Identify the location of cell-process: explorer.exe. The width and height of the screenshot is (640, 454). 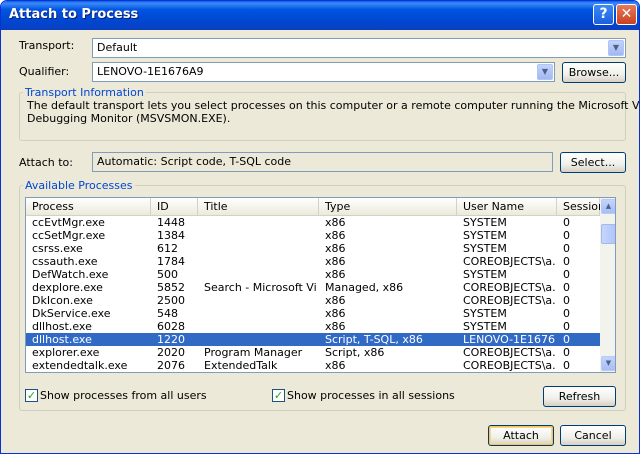
(66, 352).